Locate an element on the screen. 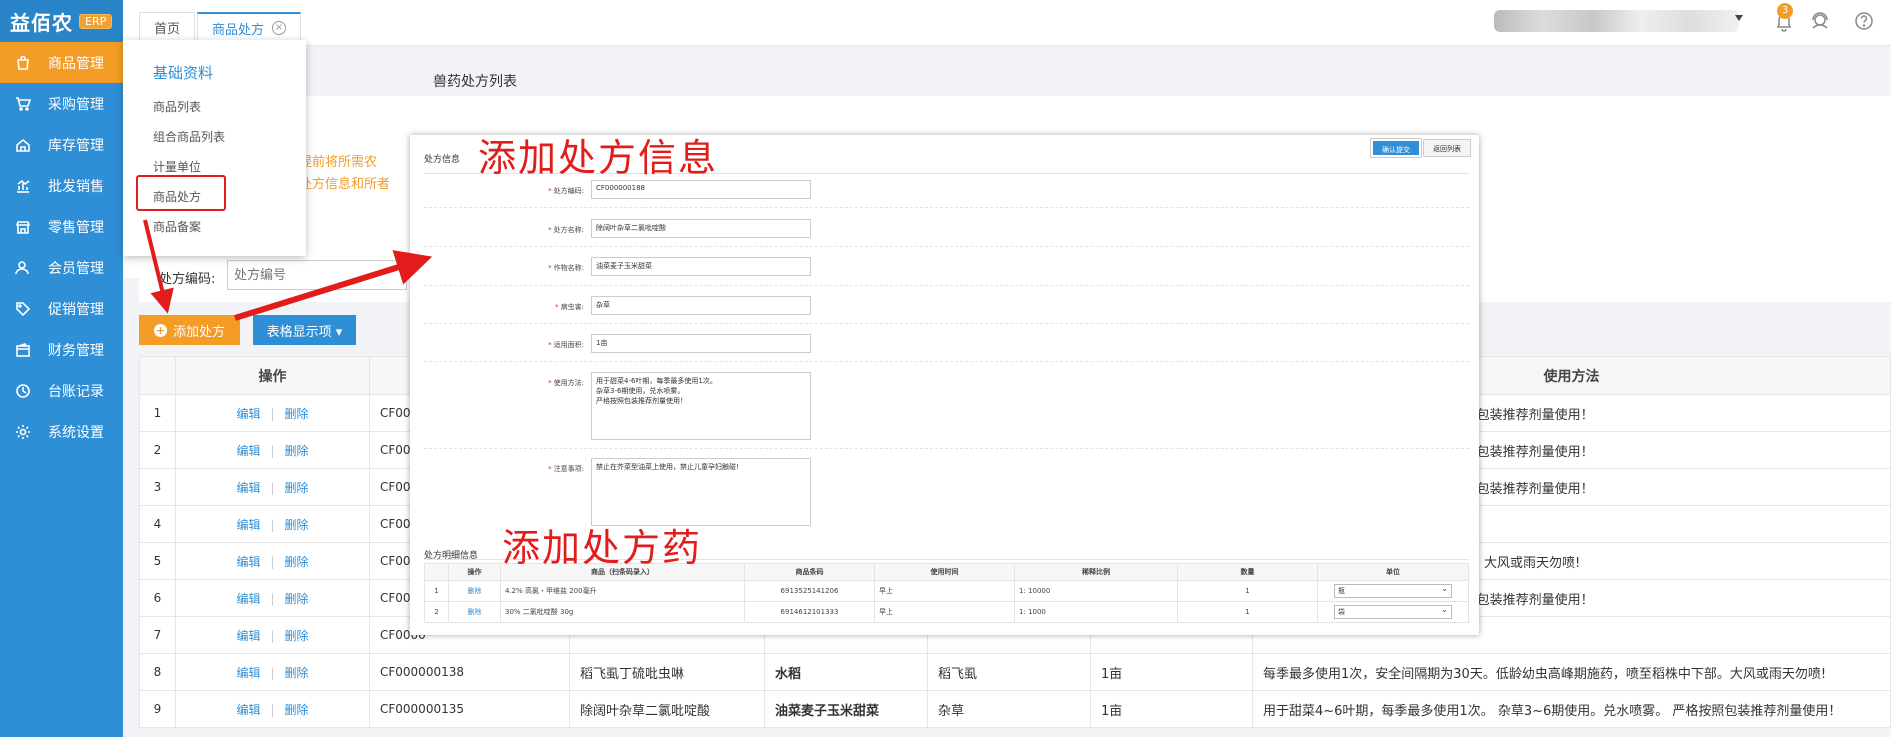 This screenshot has height=737, width=1891. add-prescription-button: + 添加处方 is located at coordinates (189, 330).